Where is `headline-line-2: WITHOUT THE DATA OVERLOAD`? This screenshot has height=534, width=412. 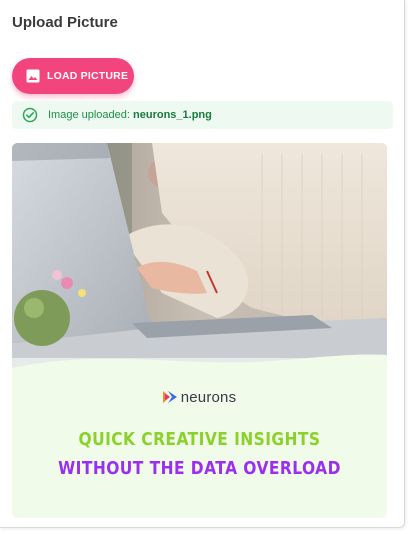 headline-line-2: WITHOUT THE DATA OVERLOAD is located at coordinates (199, 468).